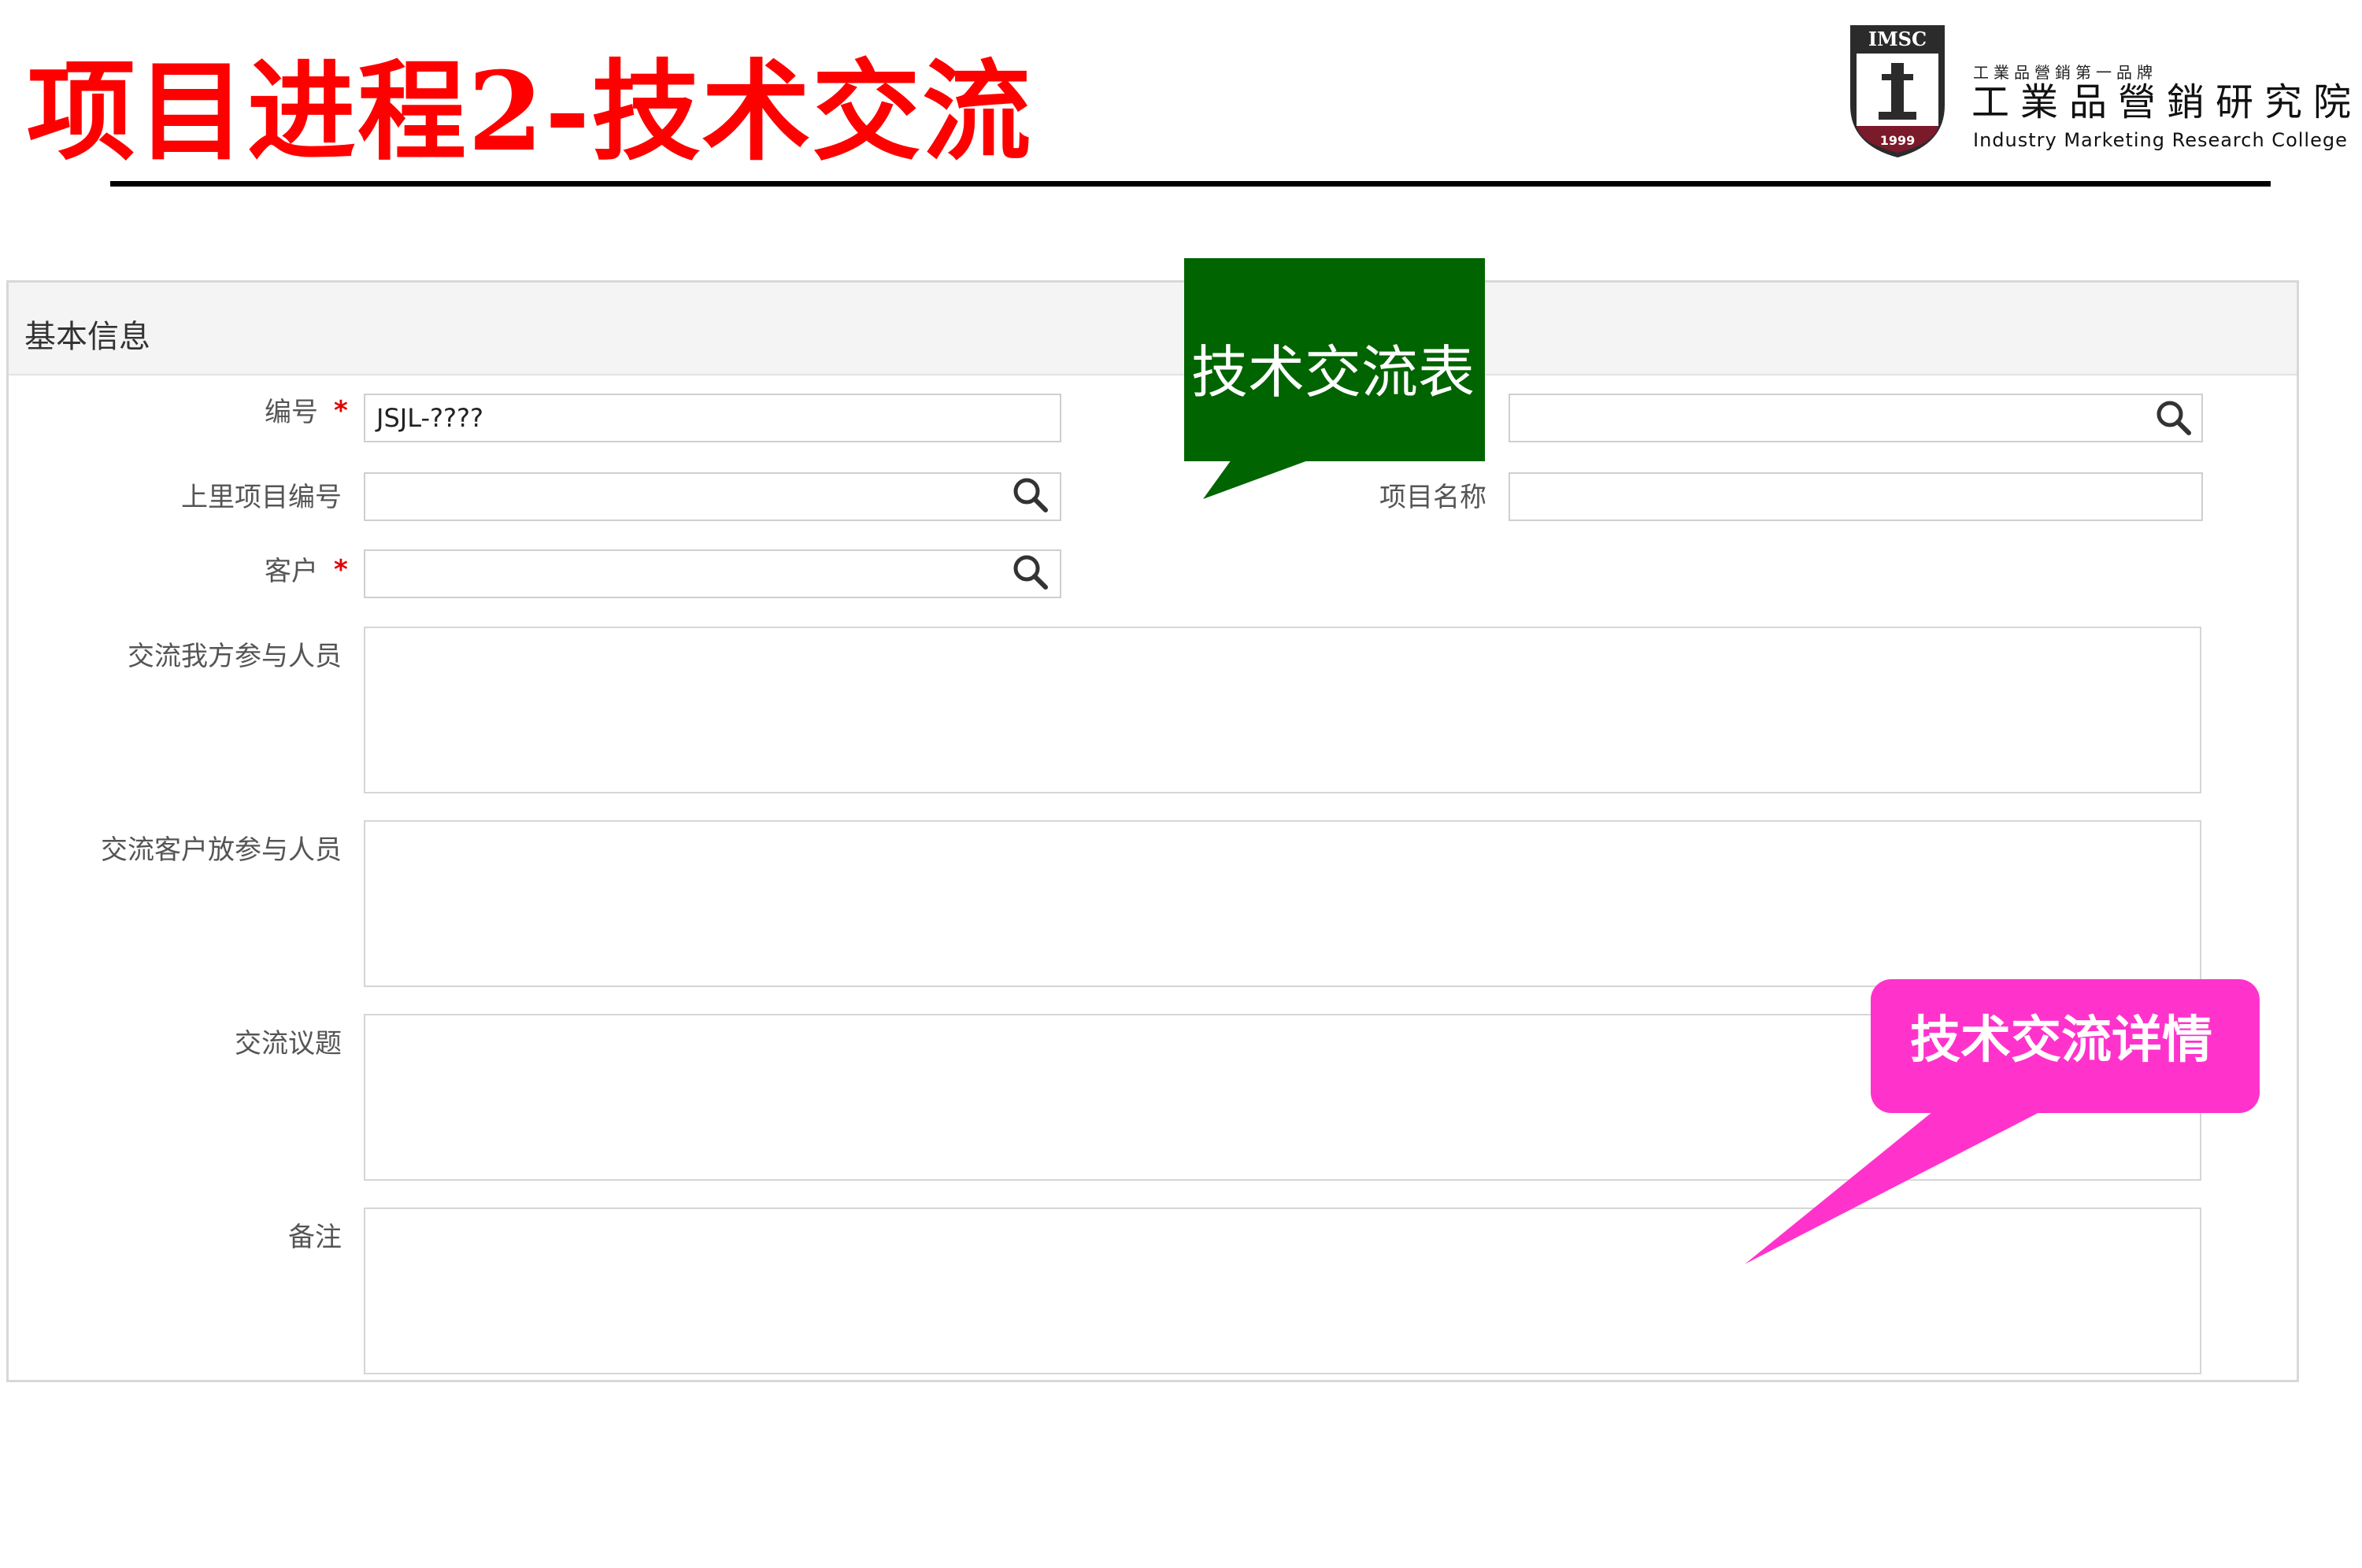 Image resolution: width=2362 pixels, height=1568 pixels. Describe the element at coordinates (2160, 140) in the screenshot. I see `logo-name-en: Industry Marketing Research College` at that location.